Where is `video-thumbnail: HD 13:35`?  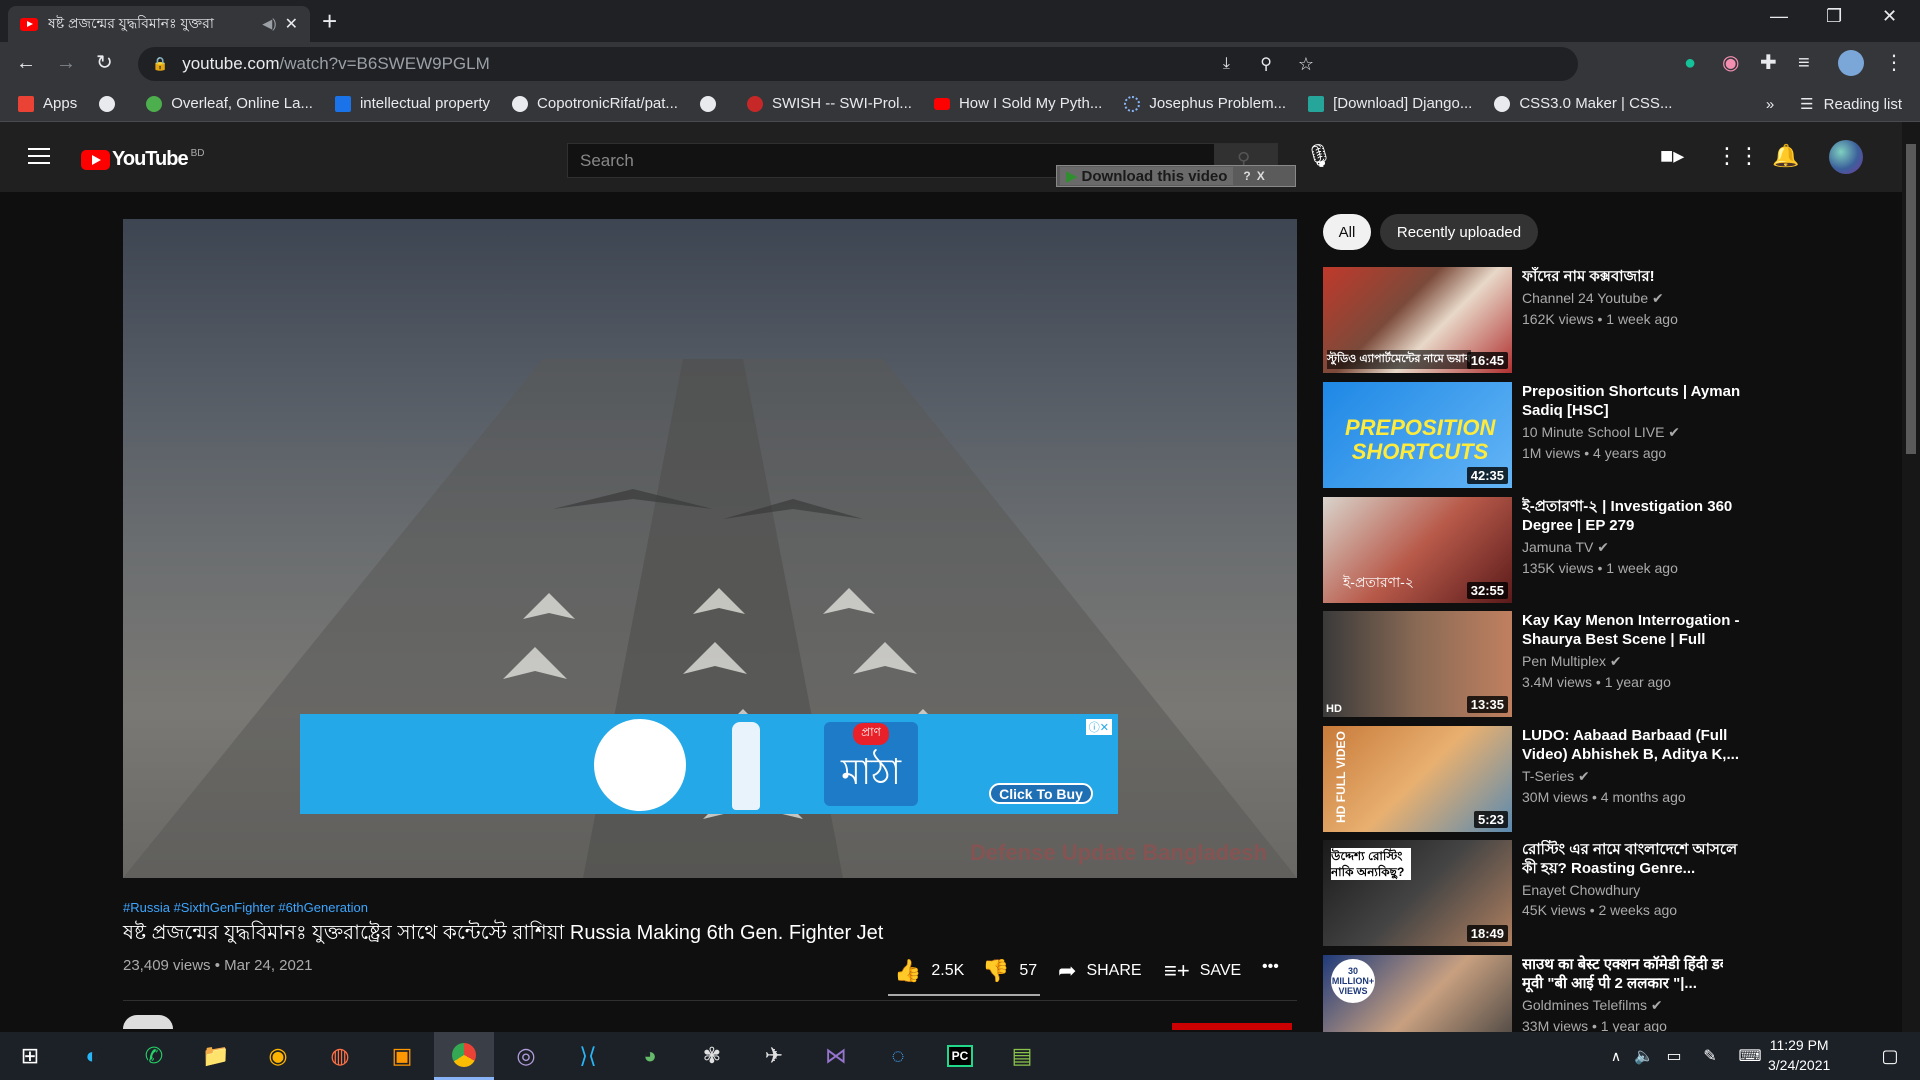 video-thumbnail: HD 13:35 is located at coordinates (1417, 664).